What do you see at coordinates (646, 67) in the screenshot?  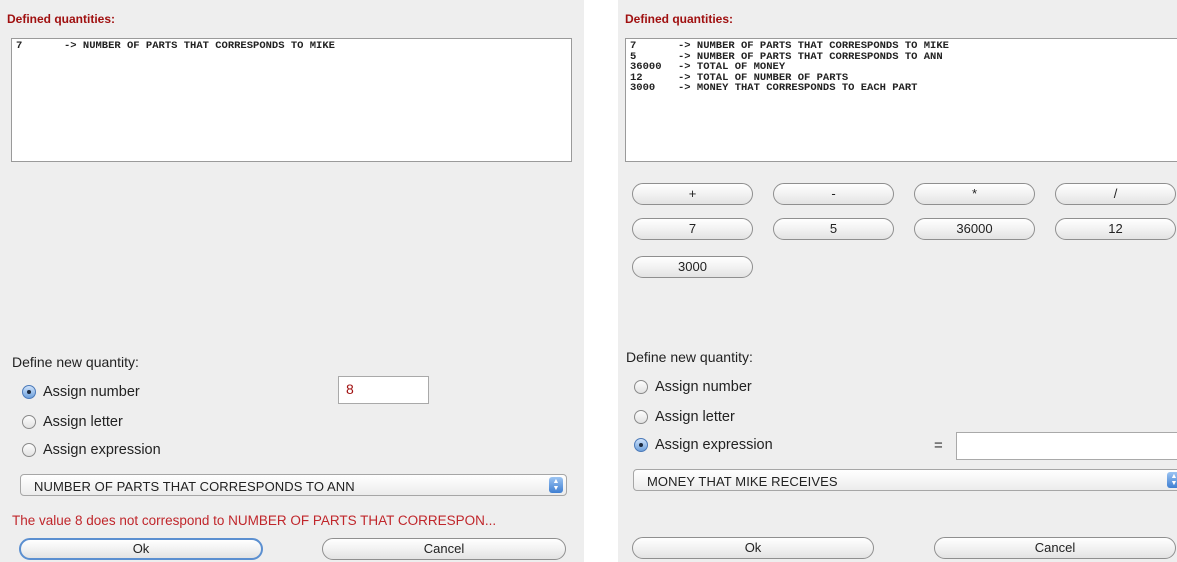 I see `quantity-value: 36000` at bounding box center [646, 67].